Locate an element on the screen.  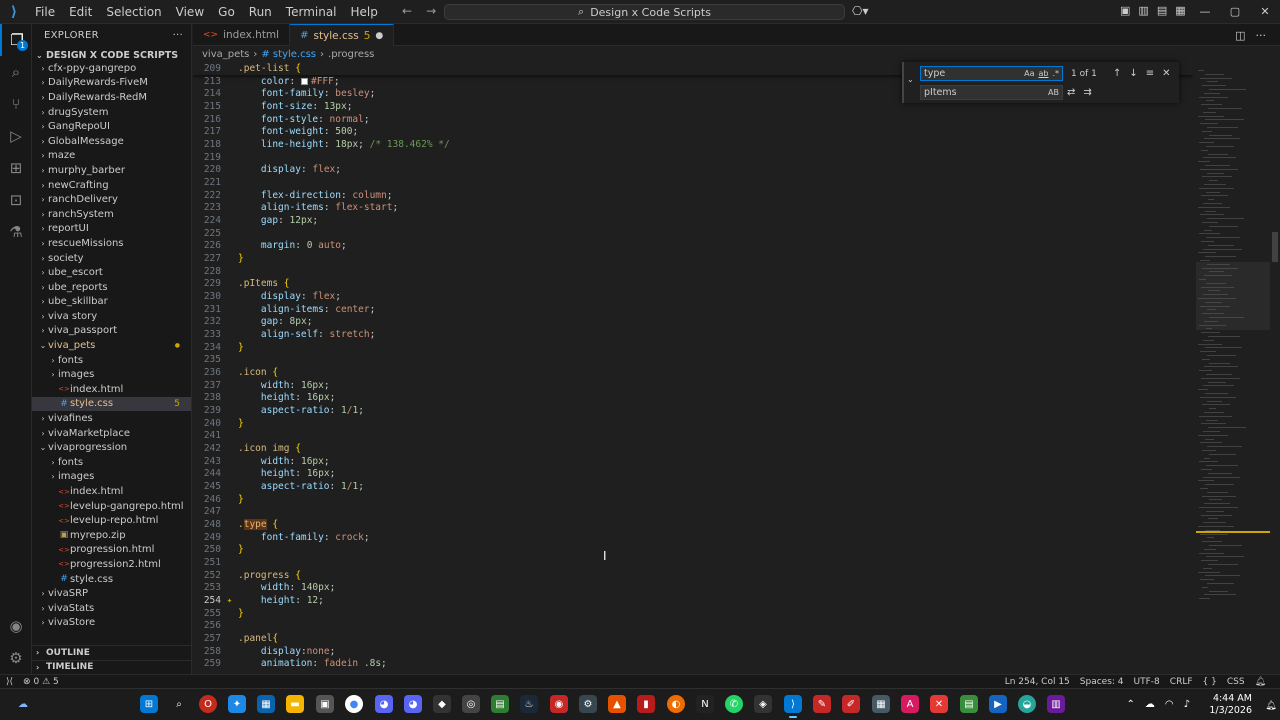
code-line: 225 is located at coordinates (693, 233).